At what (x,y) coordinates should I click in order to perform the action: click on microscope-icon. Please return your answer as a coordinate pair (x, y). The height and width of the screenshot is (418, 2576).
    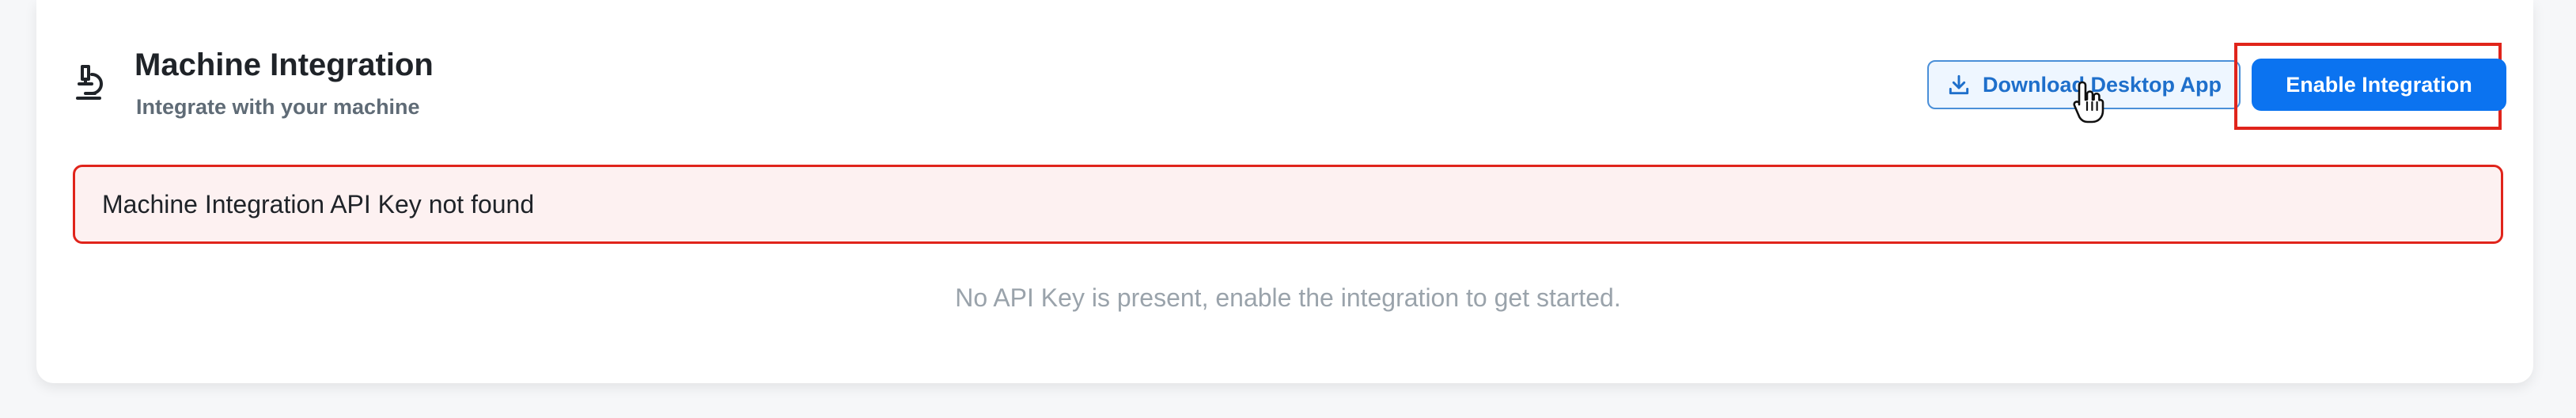
    Looking at the image, I should click on (89, 82).